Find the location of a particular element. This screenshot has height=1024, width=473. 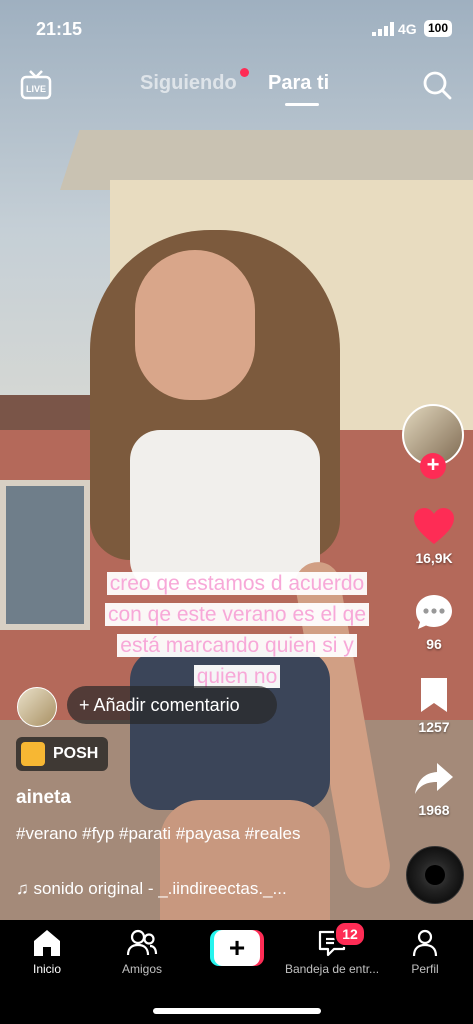

following-notification-dot is located at coordinates (244, 72).